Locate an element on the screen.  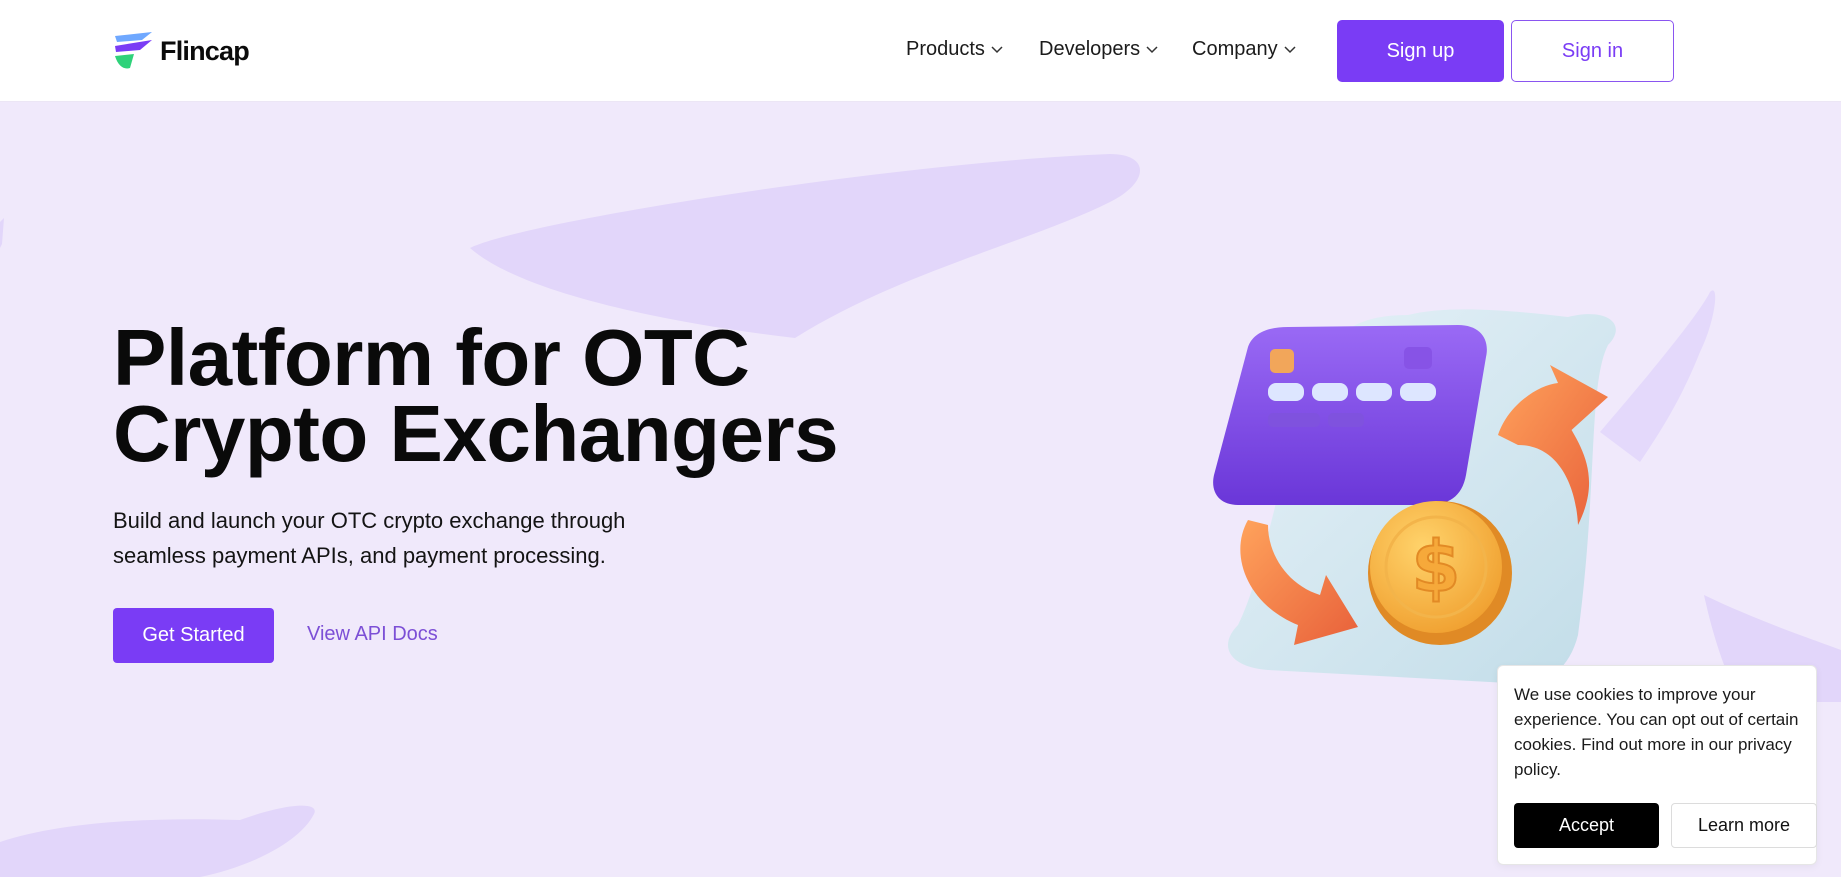
learn-more-button: Learn more is located at coordinates (1744, 825).